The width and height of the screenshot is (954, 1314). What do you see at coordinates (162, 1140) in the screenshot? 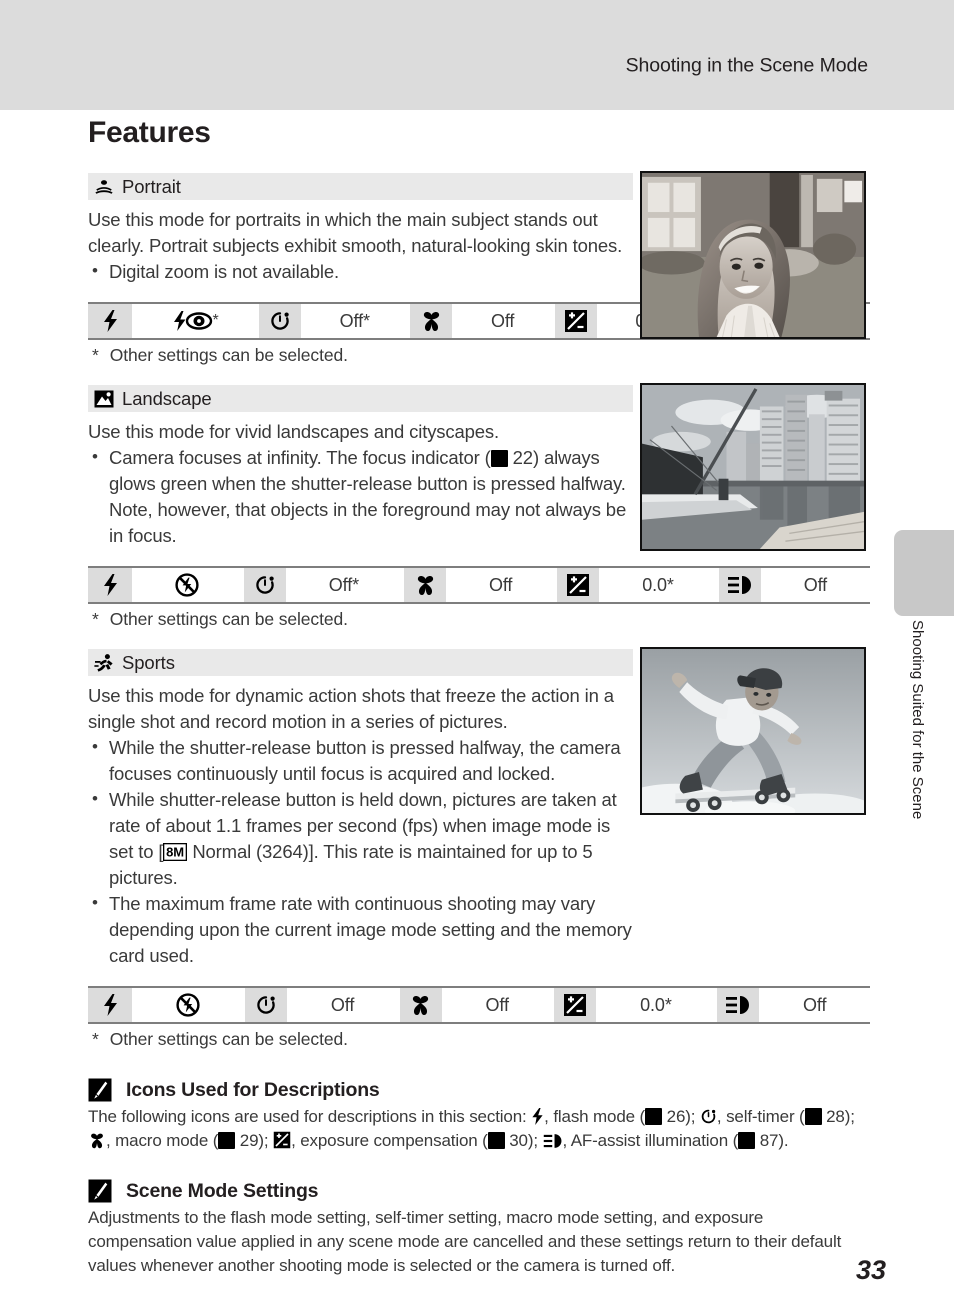
I see `note-item-label: , macro mode (` at bounding box center [162, 1140].